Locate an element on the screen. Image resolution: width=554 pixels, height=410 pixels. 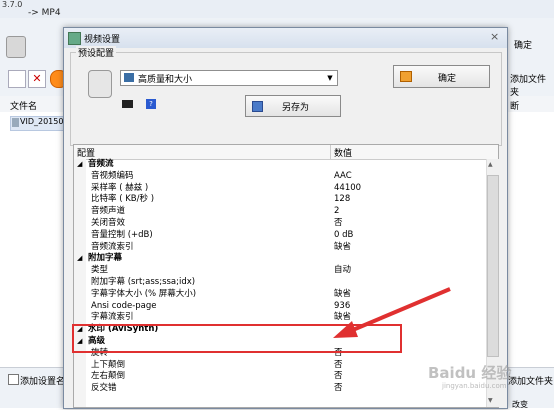
annotation-arrow is located at coordinates (392, 312).